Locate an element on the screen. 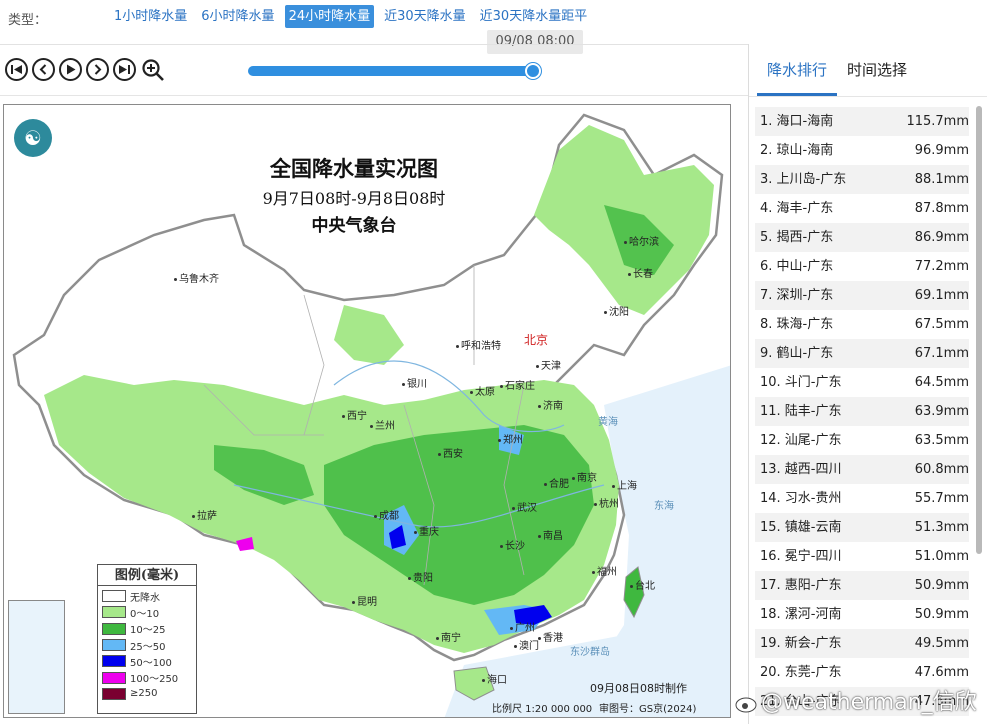  precip-value: 51.3mm is located at coordinates (941, 527).